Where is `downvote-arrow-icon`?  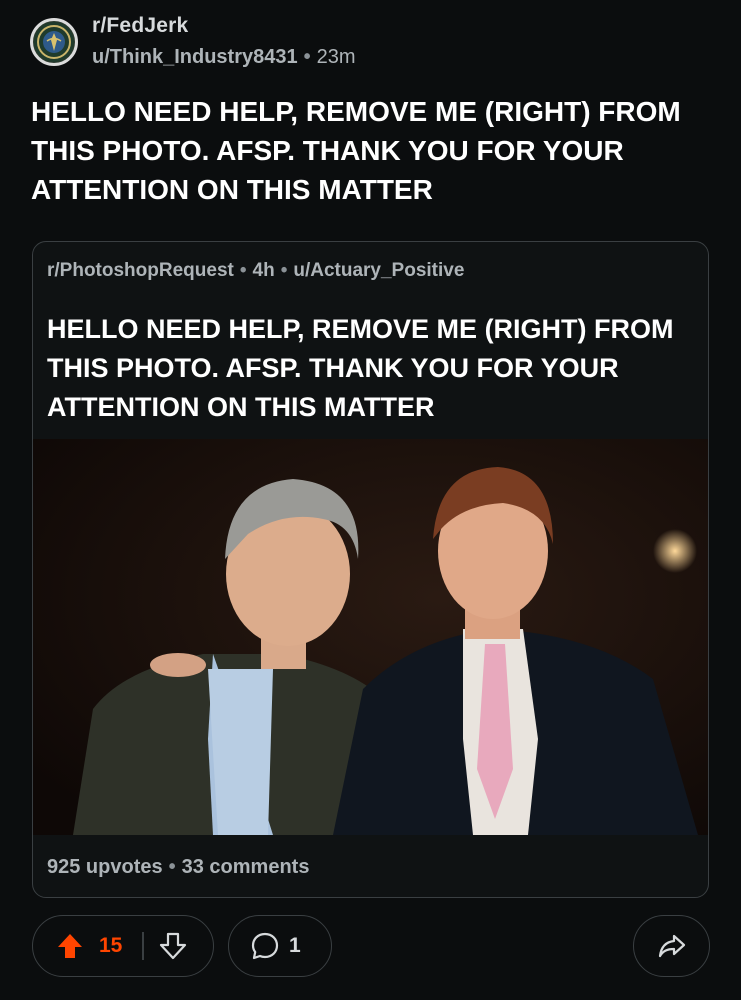 downvote-arrow-icon is located at coordinates (173, 946).